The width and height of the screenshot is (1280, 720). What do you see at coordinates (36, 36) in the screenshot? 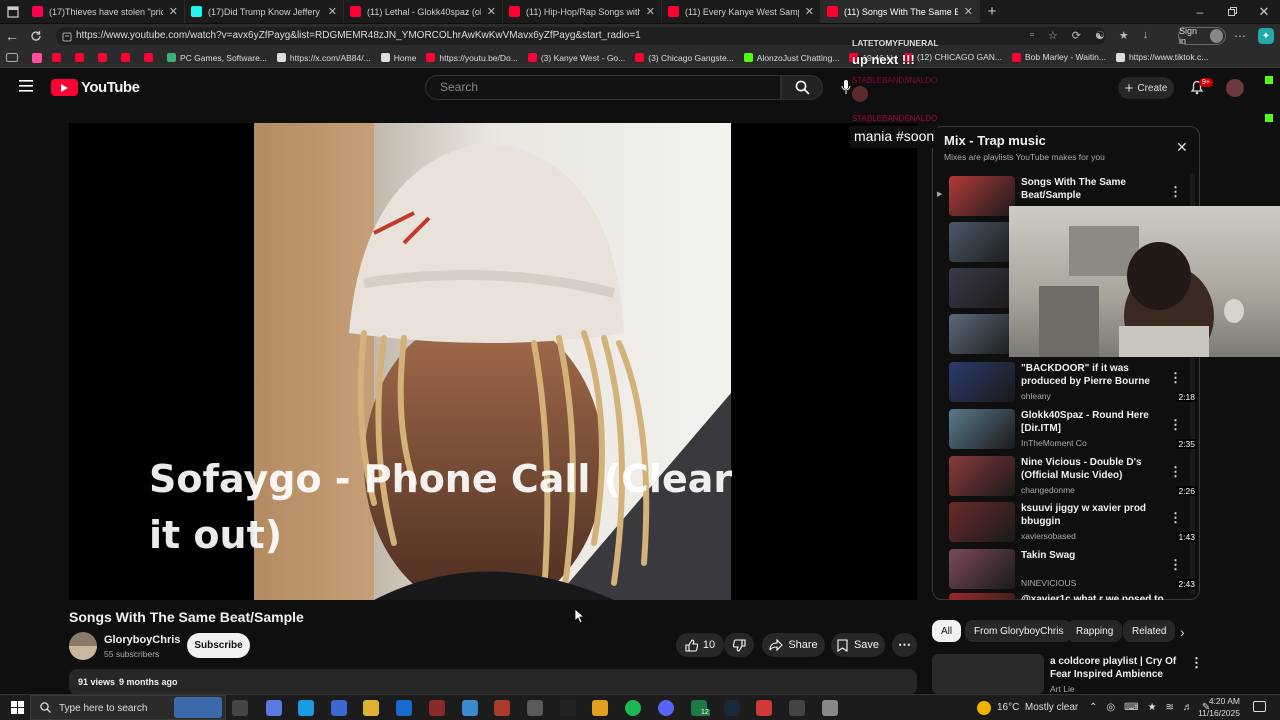
I see `refresh-button` at bounding box center [36, 36].